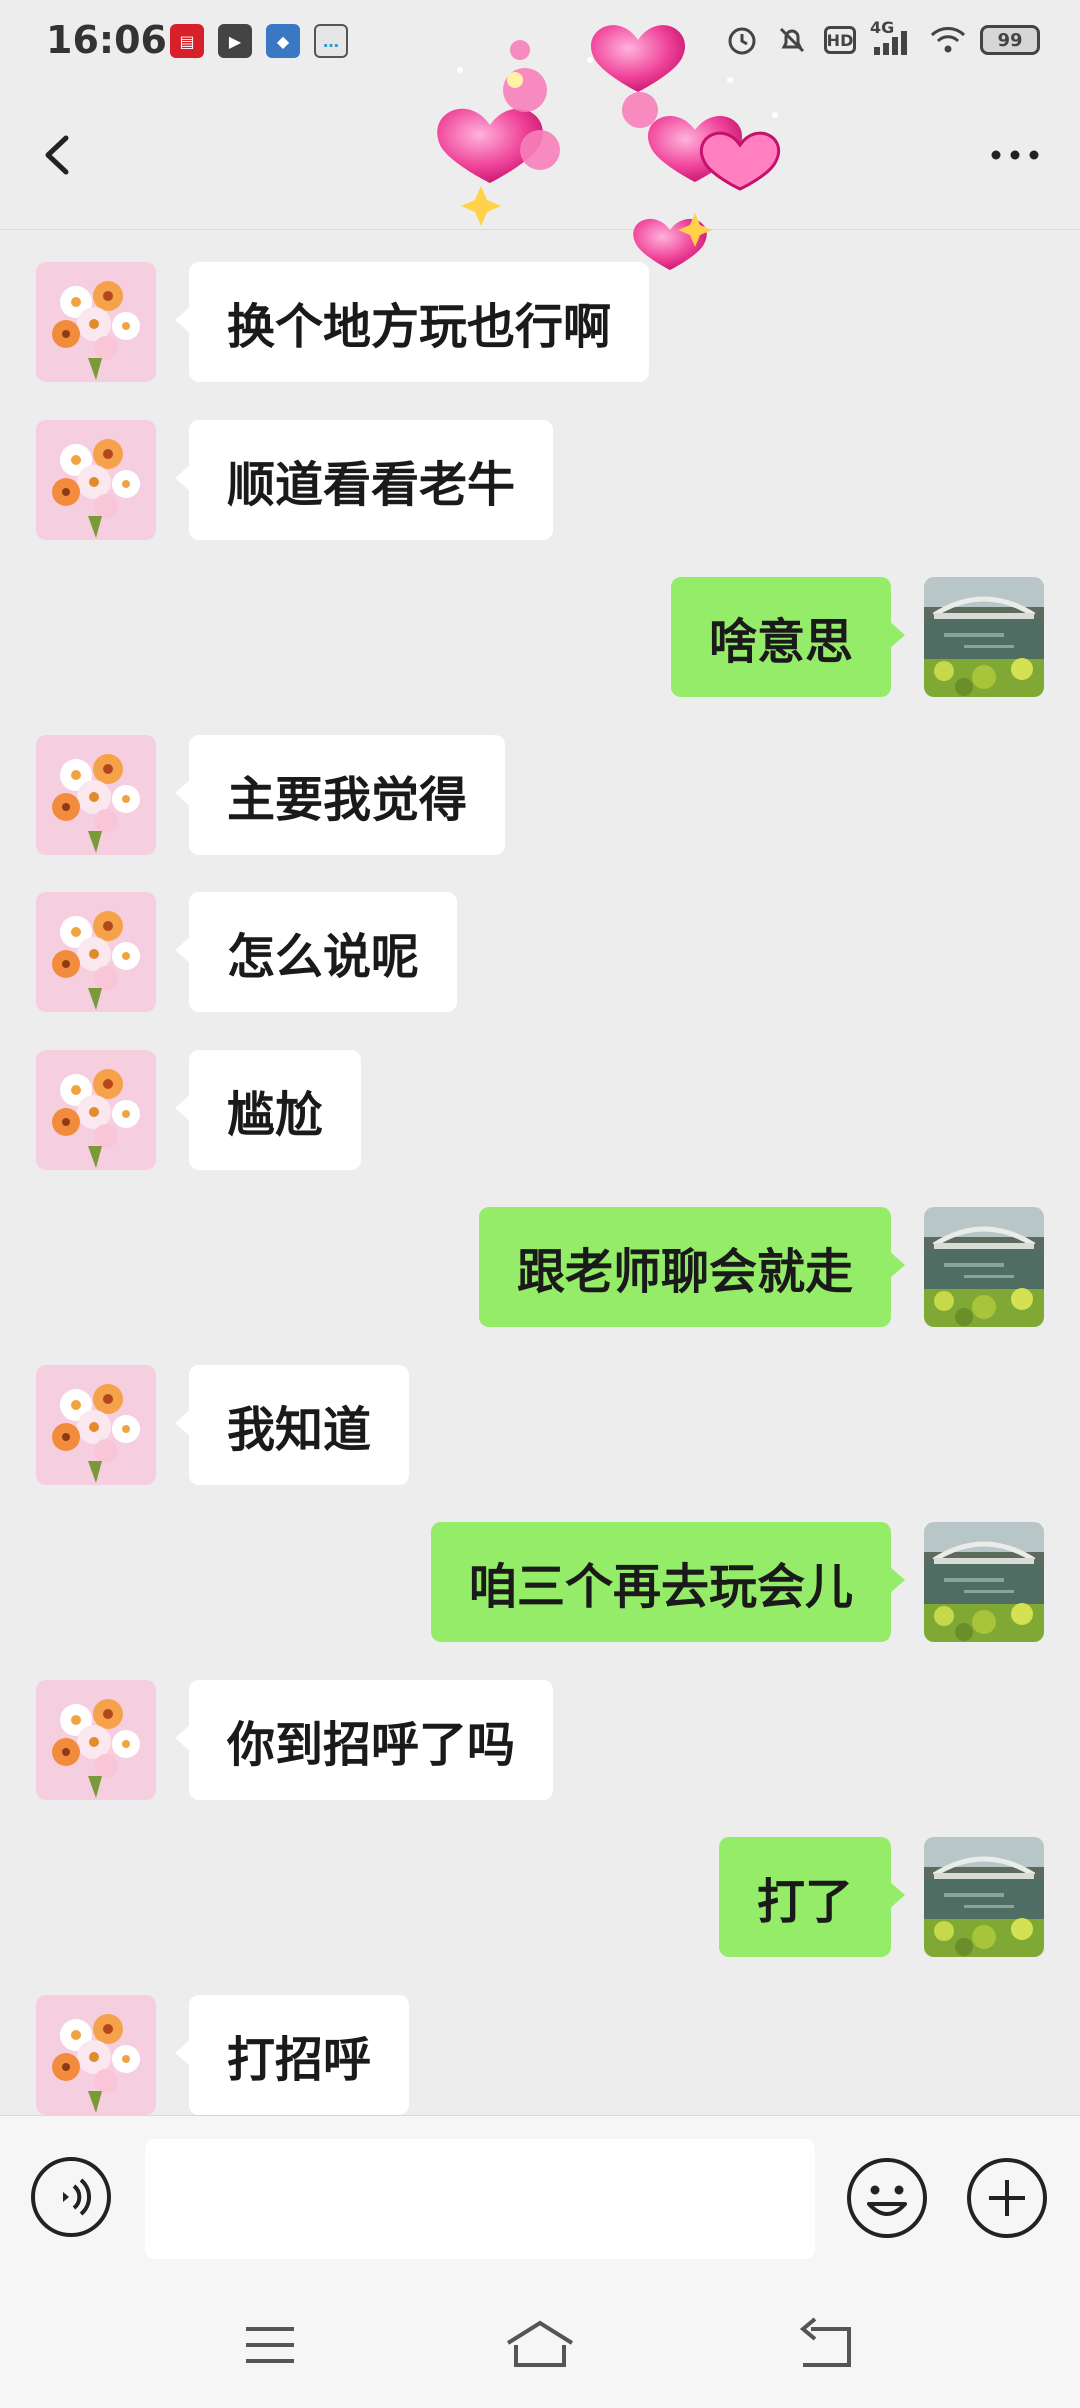 The height and width of the screenshot is (2408, 1080). I want to click on more-dots-icon, so click(1015, 155).